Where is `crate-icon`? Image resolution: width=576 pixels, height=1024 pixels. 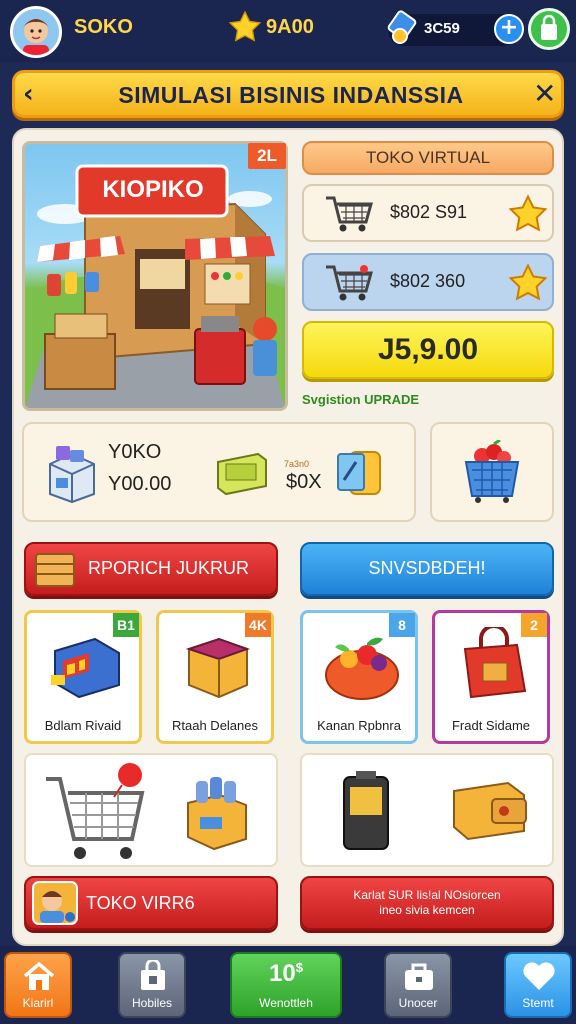 crate-icon is located at coordinates (55, 570).